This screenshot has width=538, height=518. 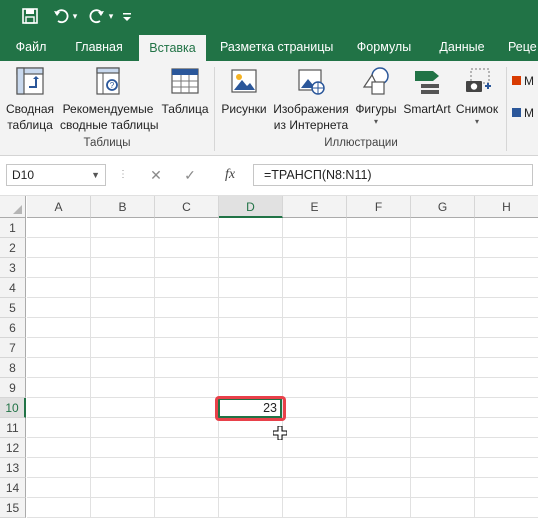 What do you see at coordinates (276, 47) in the screenshot?
I see `tab-page-layout: Разметка страницы` at bounding box center [276, 47].